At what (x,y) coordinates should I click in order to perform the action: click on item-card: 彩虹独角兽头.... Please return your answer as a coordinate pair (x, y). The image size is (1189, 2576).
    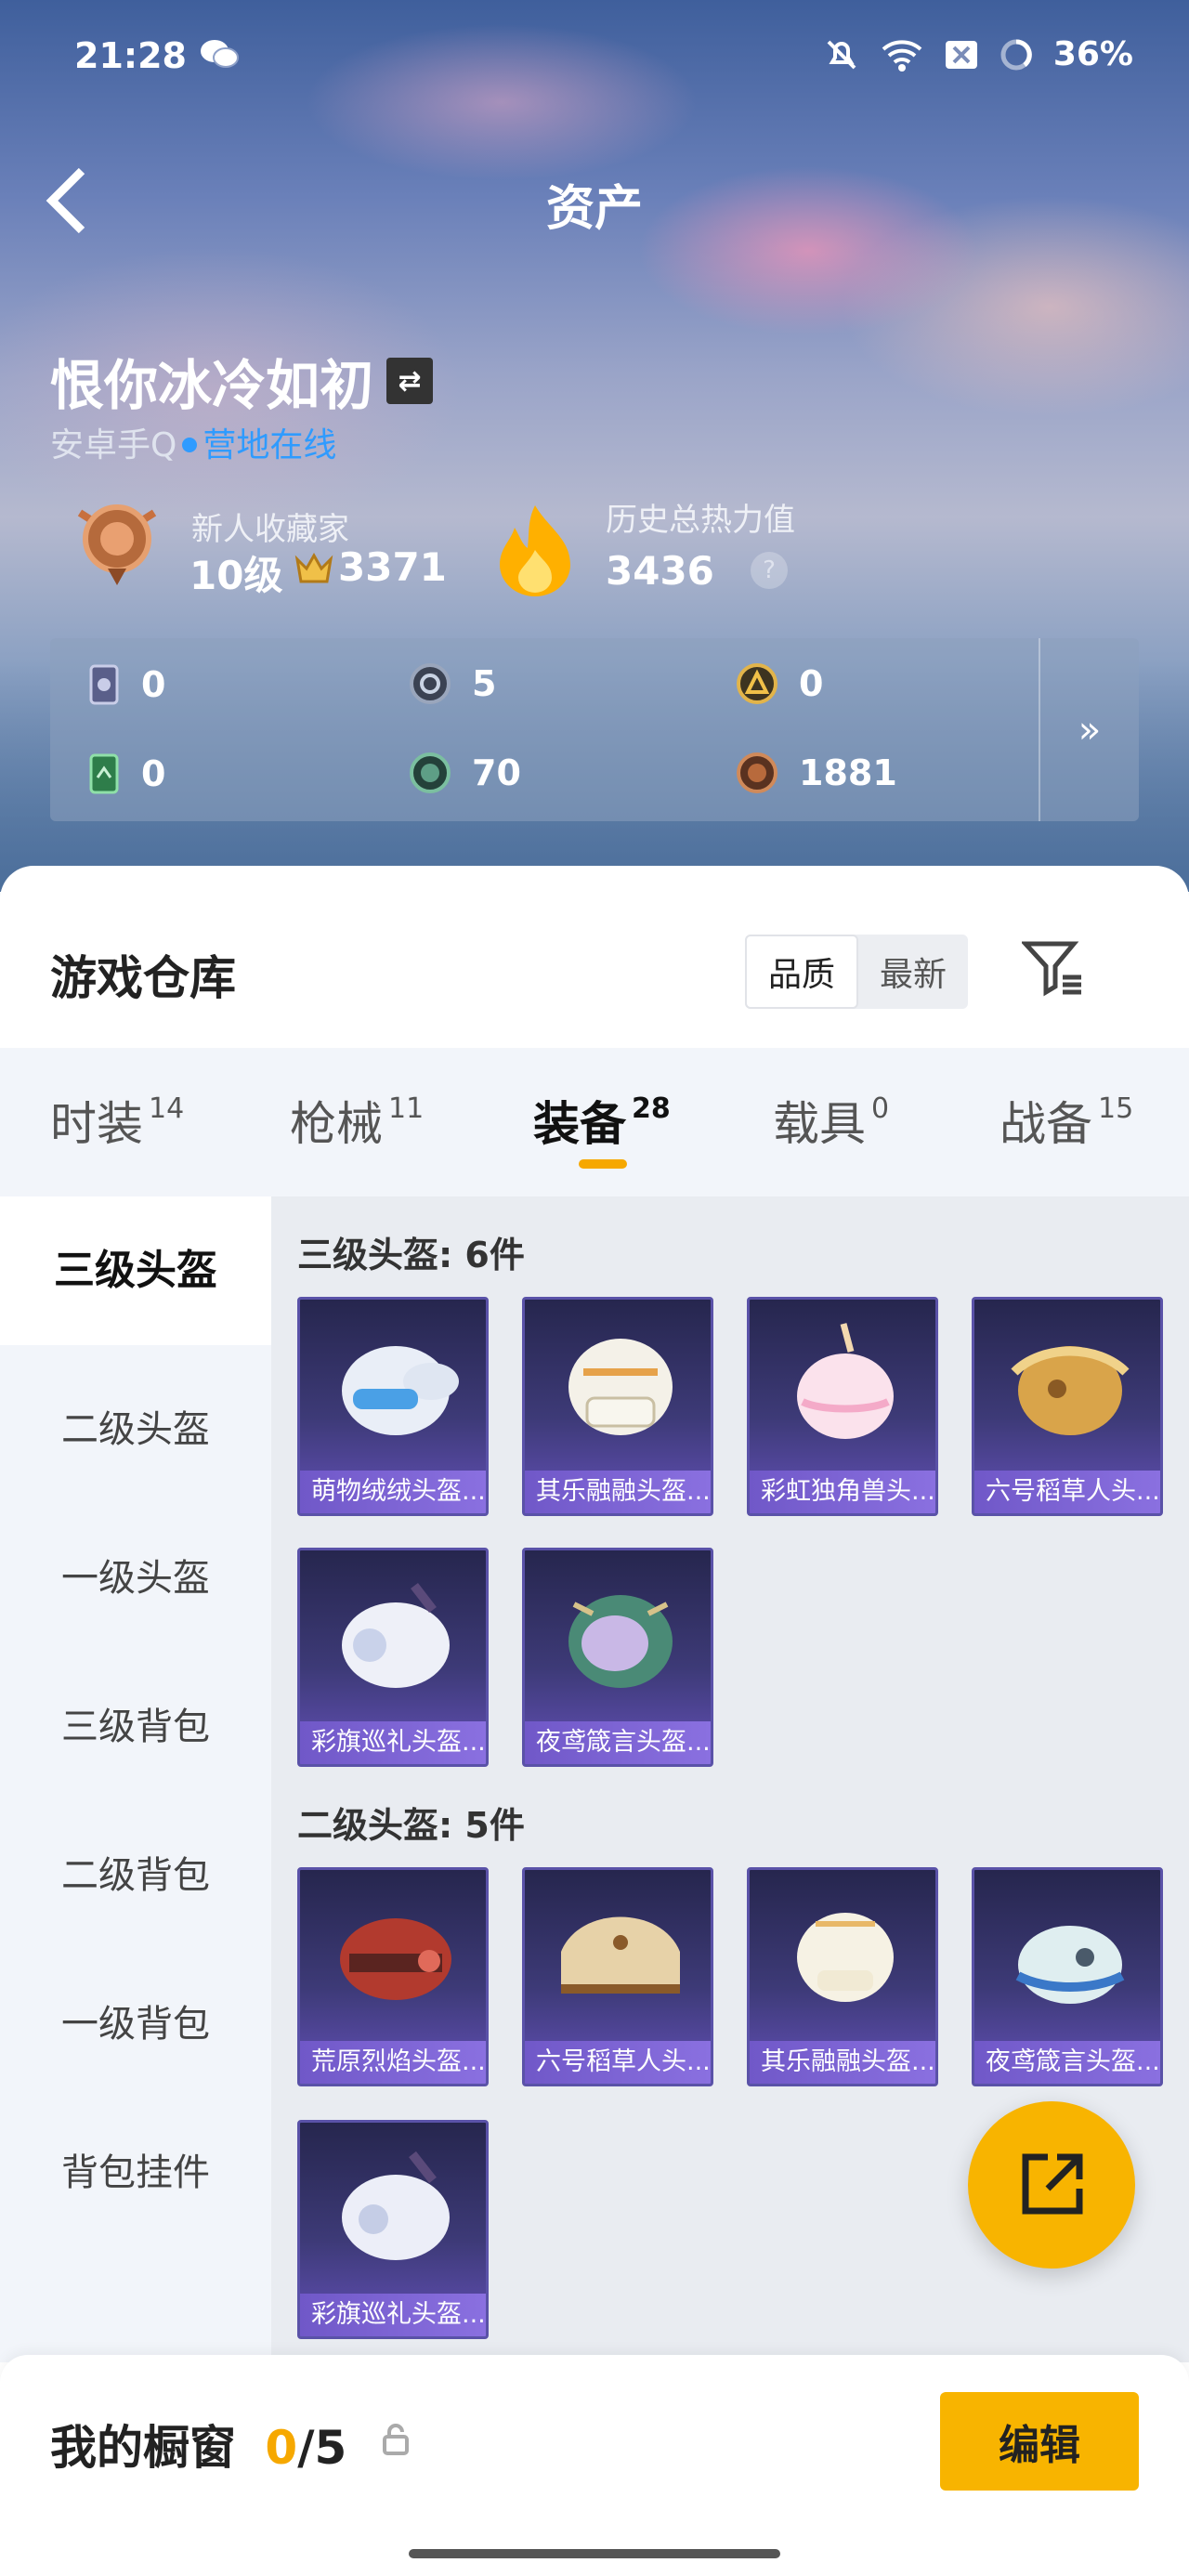
    Looking at the image, I should click on (843, 1406).